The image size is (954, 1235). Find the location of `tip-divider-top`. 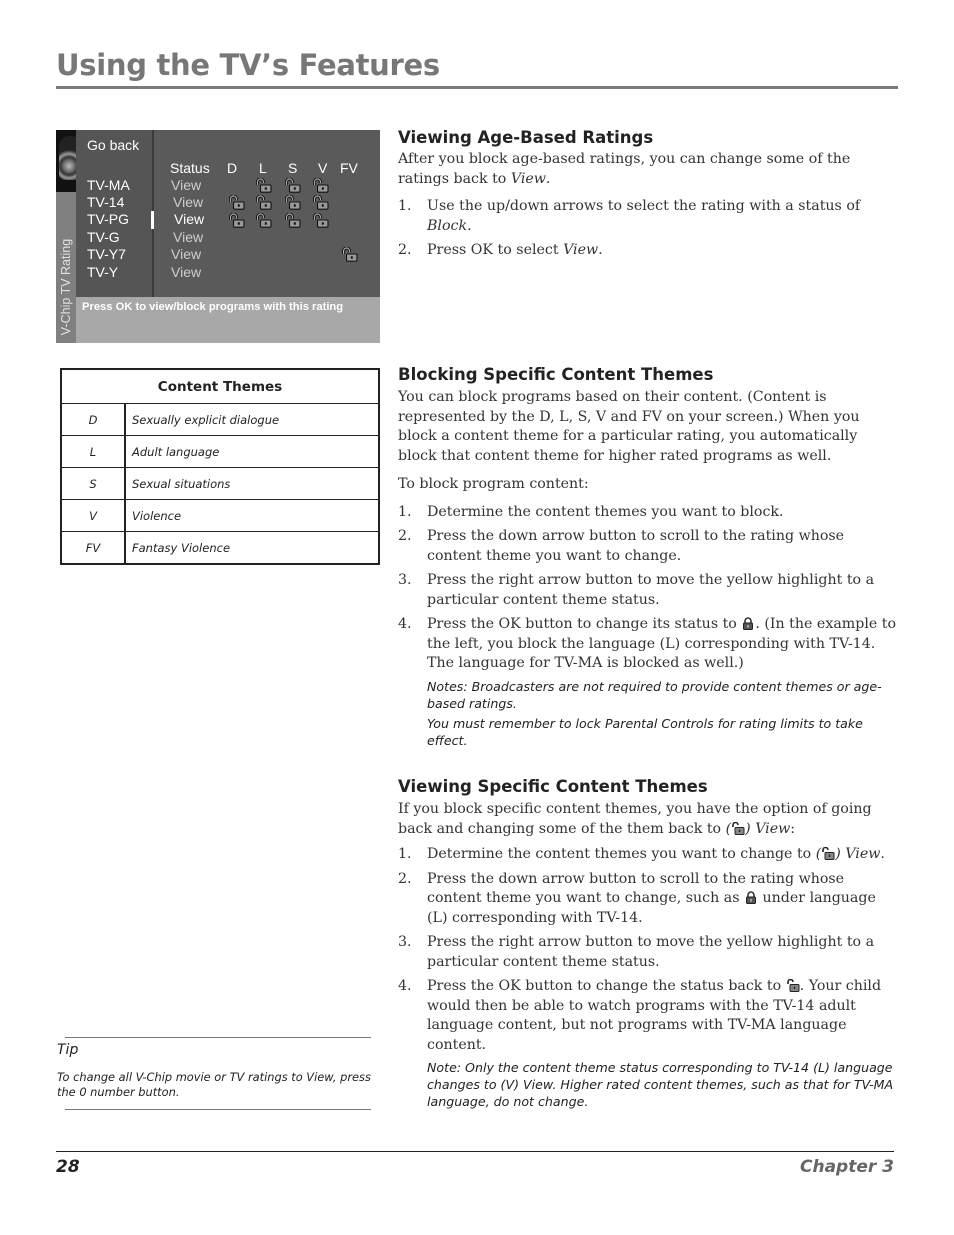

tip-divider-top is located at coordinates (218, 1037).